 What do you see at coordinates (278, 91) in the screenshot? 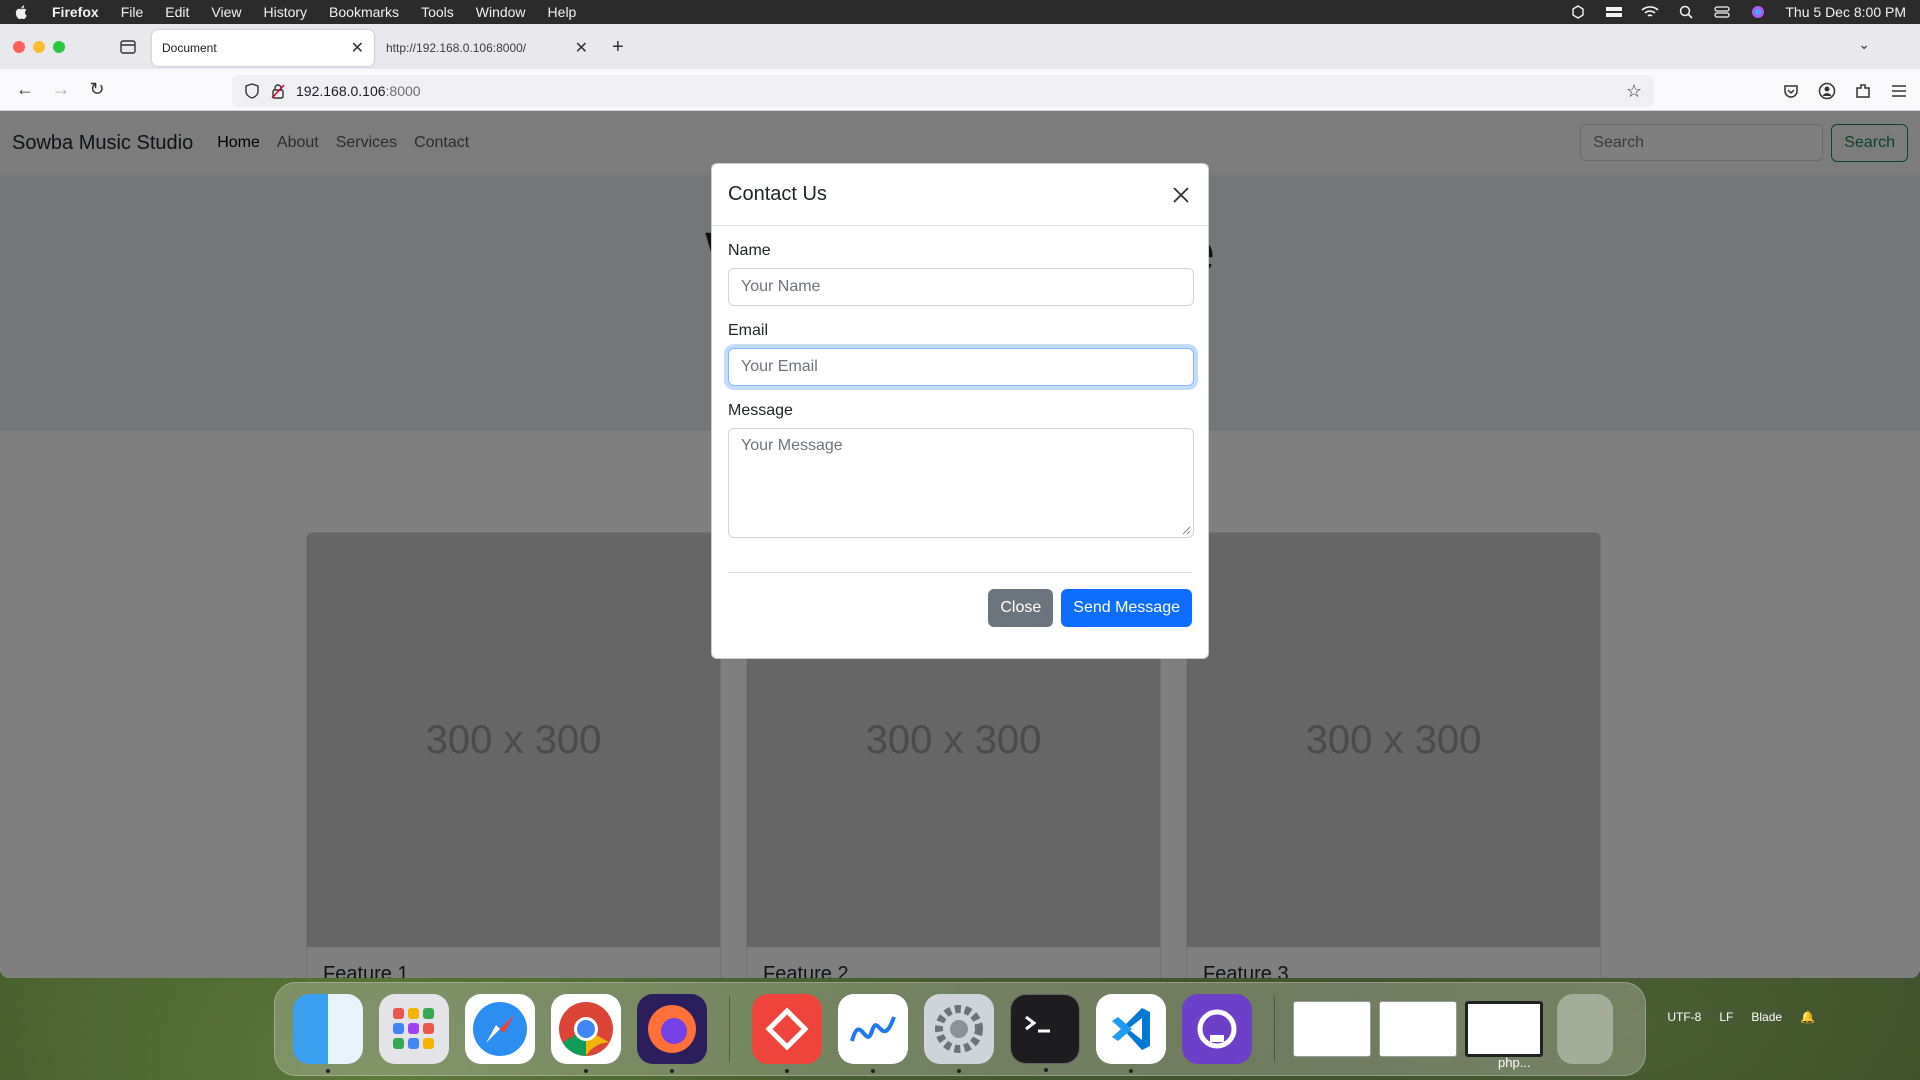
I see `insecure-lock-icon` at bounding box center [278, 91].